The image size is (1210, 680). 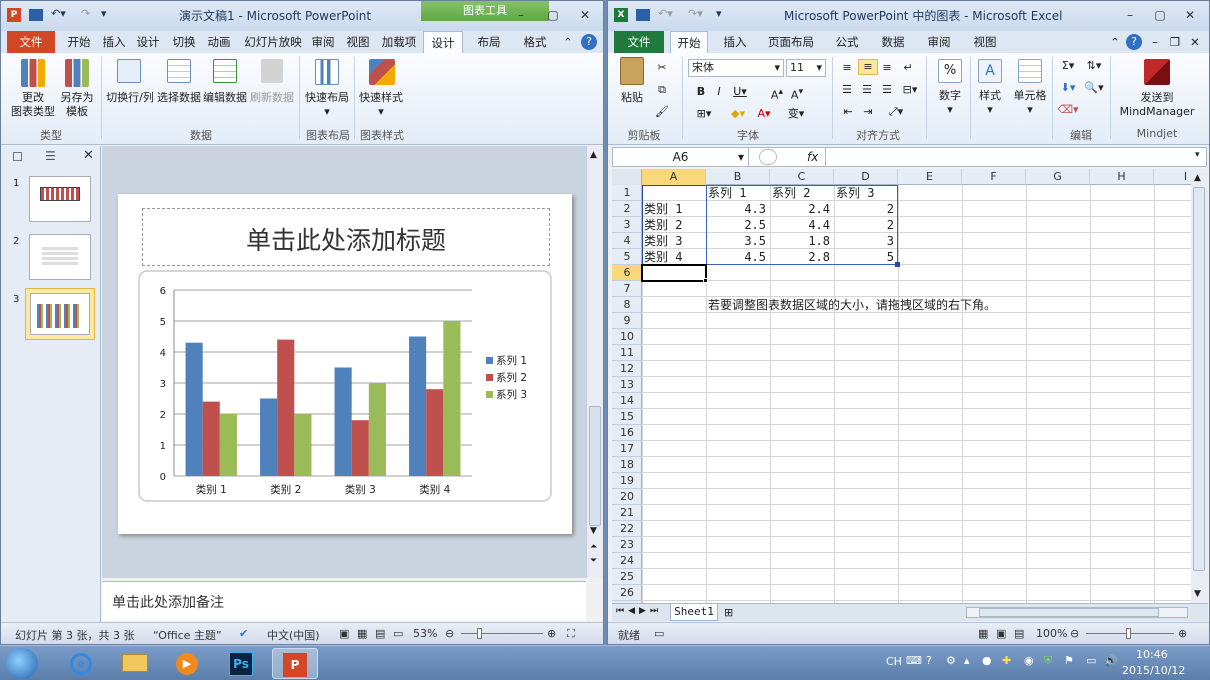 What do you see at coordinates (1134, 42) in the screenshot?
I see `help-icon: ?` at bounding box center [1134, 42].